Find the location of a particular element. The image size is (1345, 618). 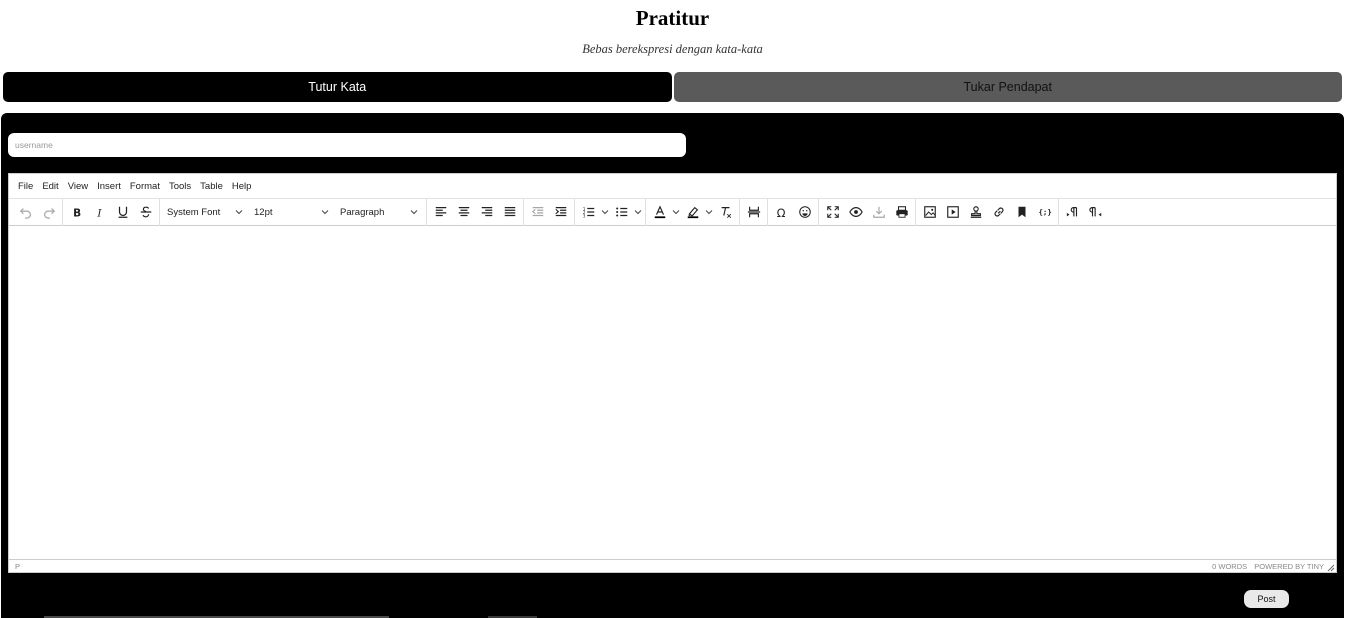

username-input is located at coordinates (347, 145).